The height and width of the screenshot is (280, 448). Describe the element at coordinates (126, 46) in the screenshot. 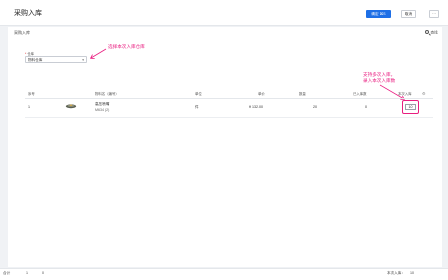

I see `annotation-select-warehouse: 选择本次入库仓库` at that location.